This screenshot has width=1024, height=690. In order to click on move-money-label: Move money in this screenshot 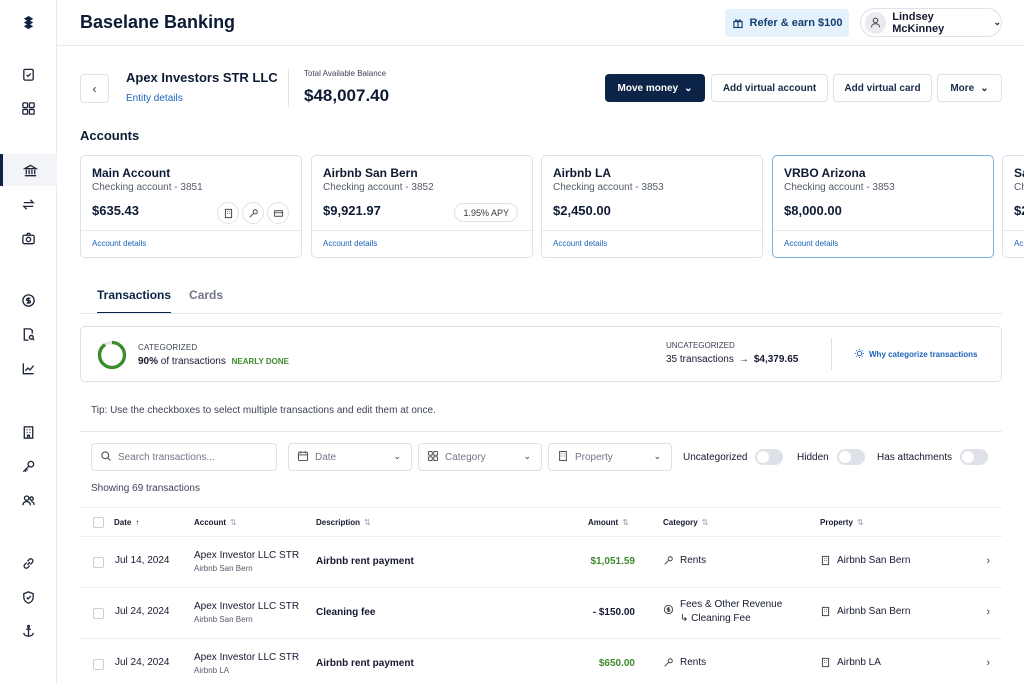, I will do `click(648, 88)`.